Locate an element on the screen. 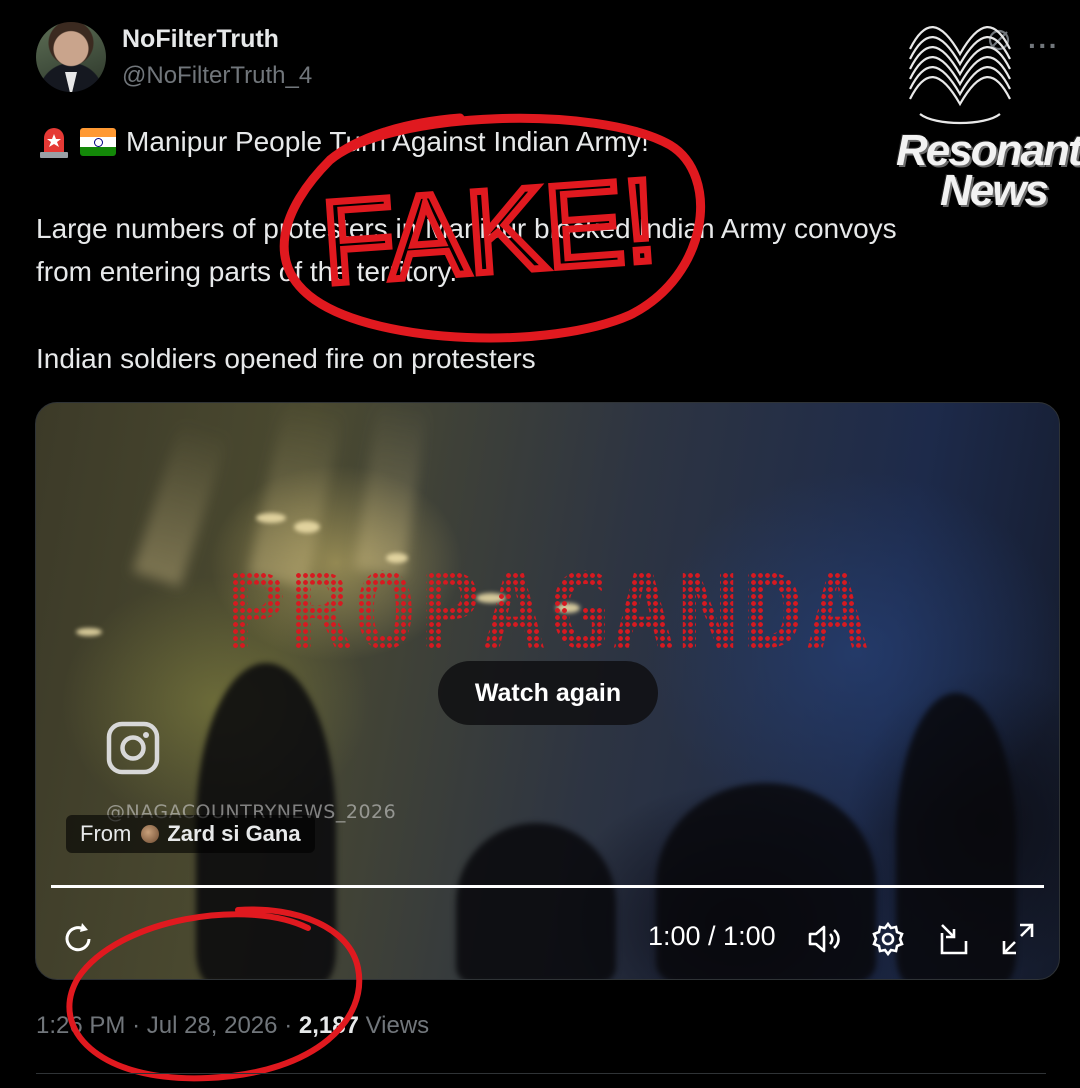 The height and width of the screenshot is (1088, 1080). fake-stamp-overlay: FAKE! is located at coordinates (492, 228).